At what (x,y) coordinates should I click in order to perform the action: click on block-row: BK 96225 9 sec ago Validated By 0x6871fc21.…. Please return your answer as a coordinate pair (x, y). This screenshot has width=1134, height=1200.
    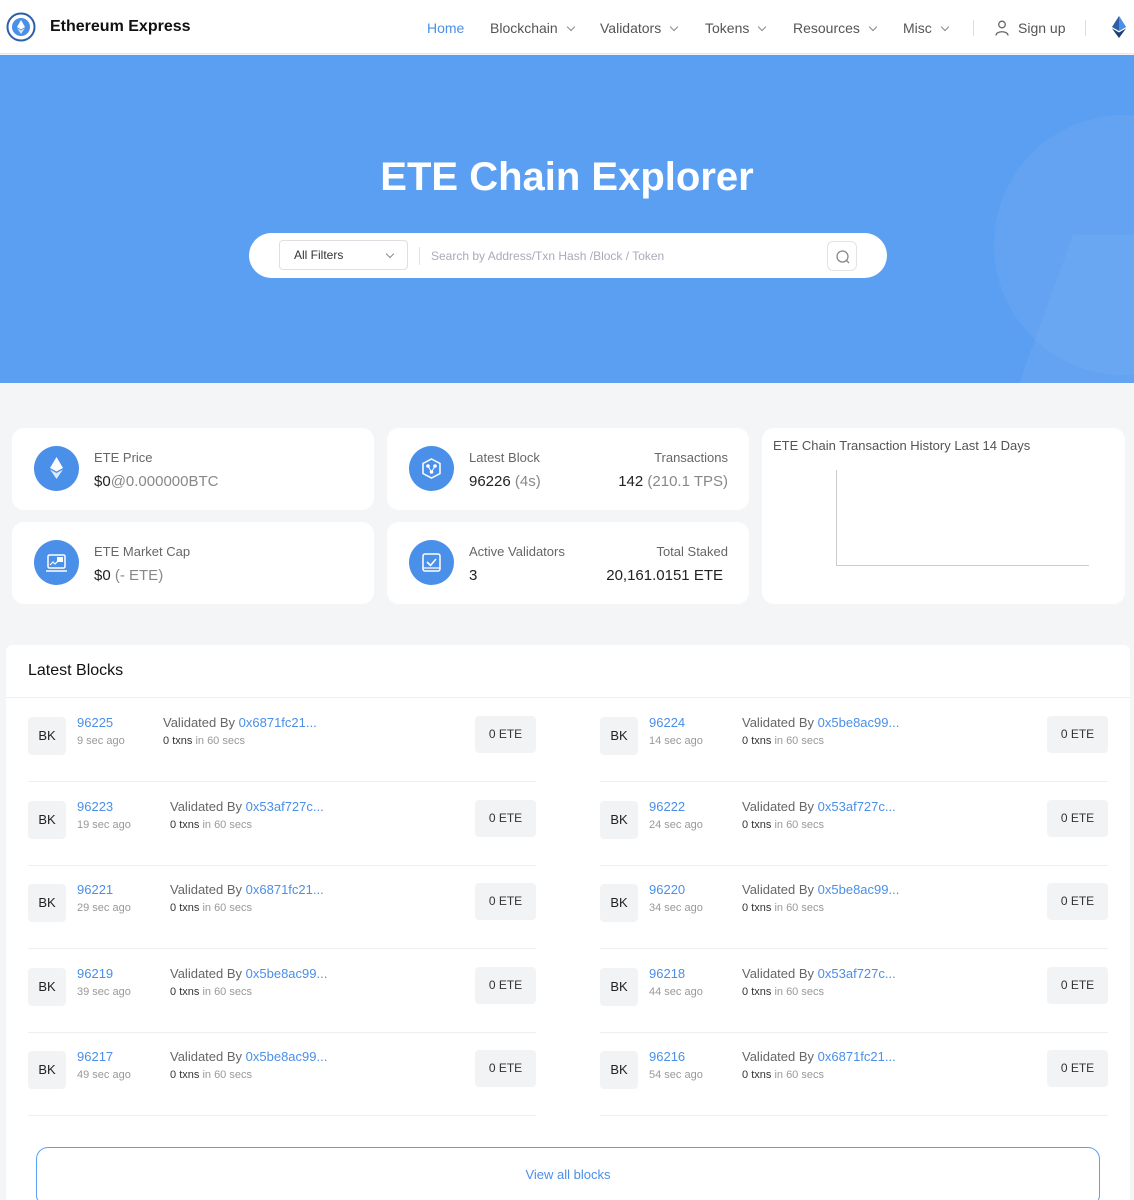
    Looking at the image, I should click on (282, 740).